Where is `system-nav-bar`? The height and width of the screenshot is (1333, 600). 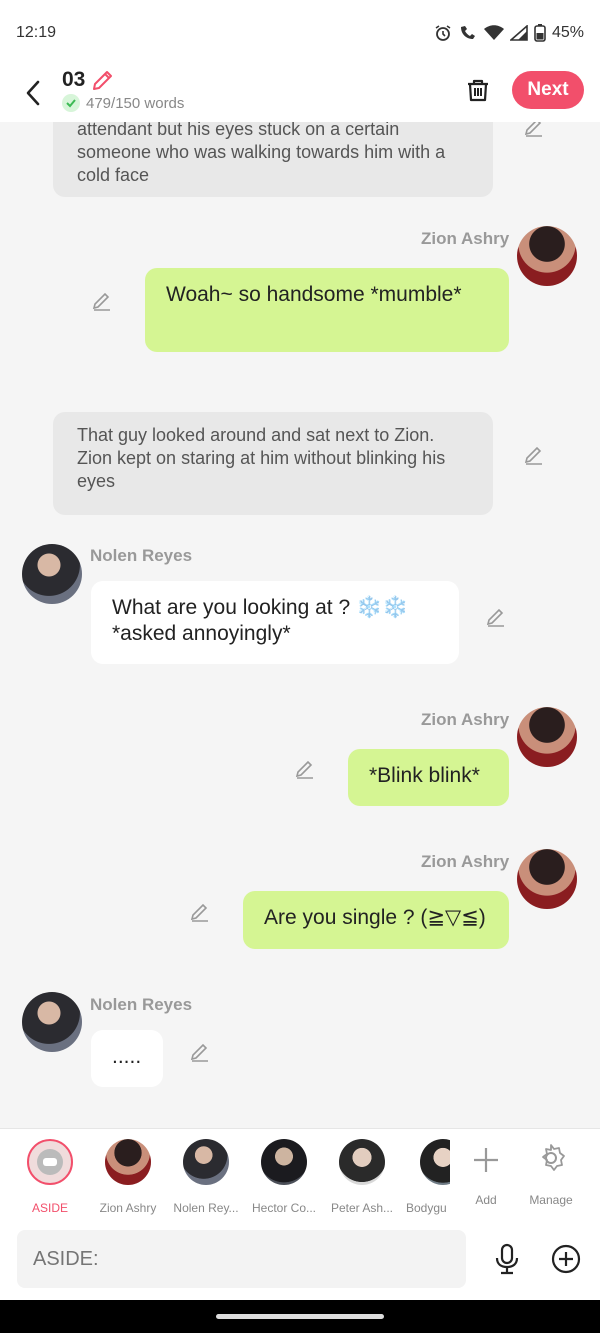 system-nav-bar is located at coordinates (300, 1316).